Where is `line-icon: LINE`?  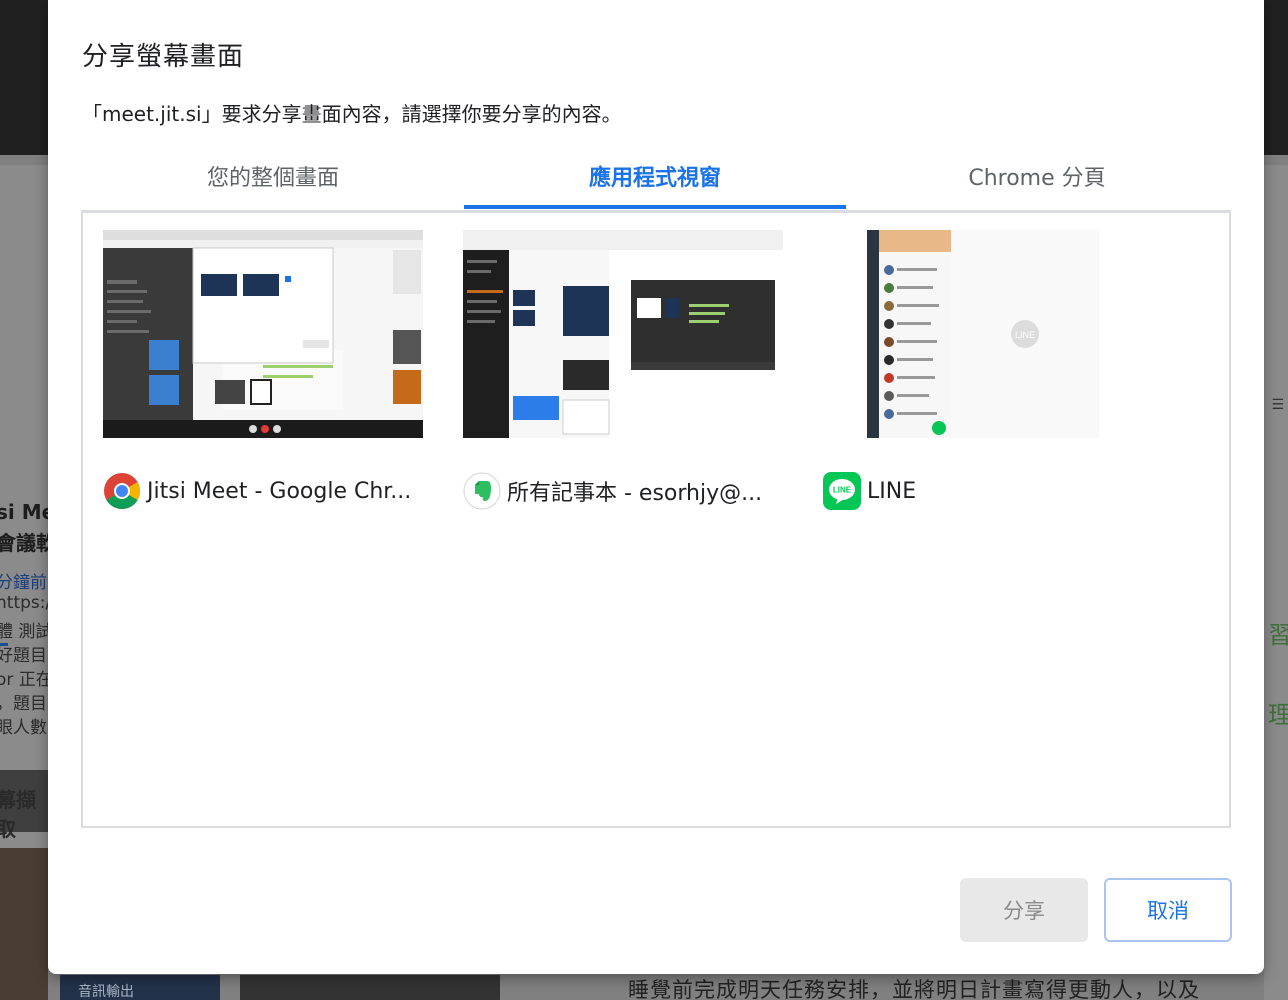 line-icon: LINE is located at coordinates (842, 491).